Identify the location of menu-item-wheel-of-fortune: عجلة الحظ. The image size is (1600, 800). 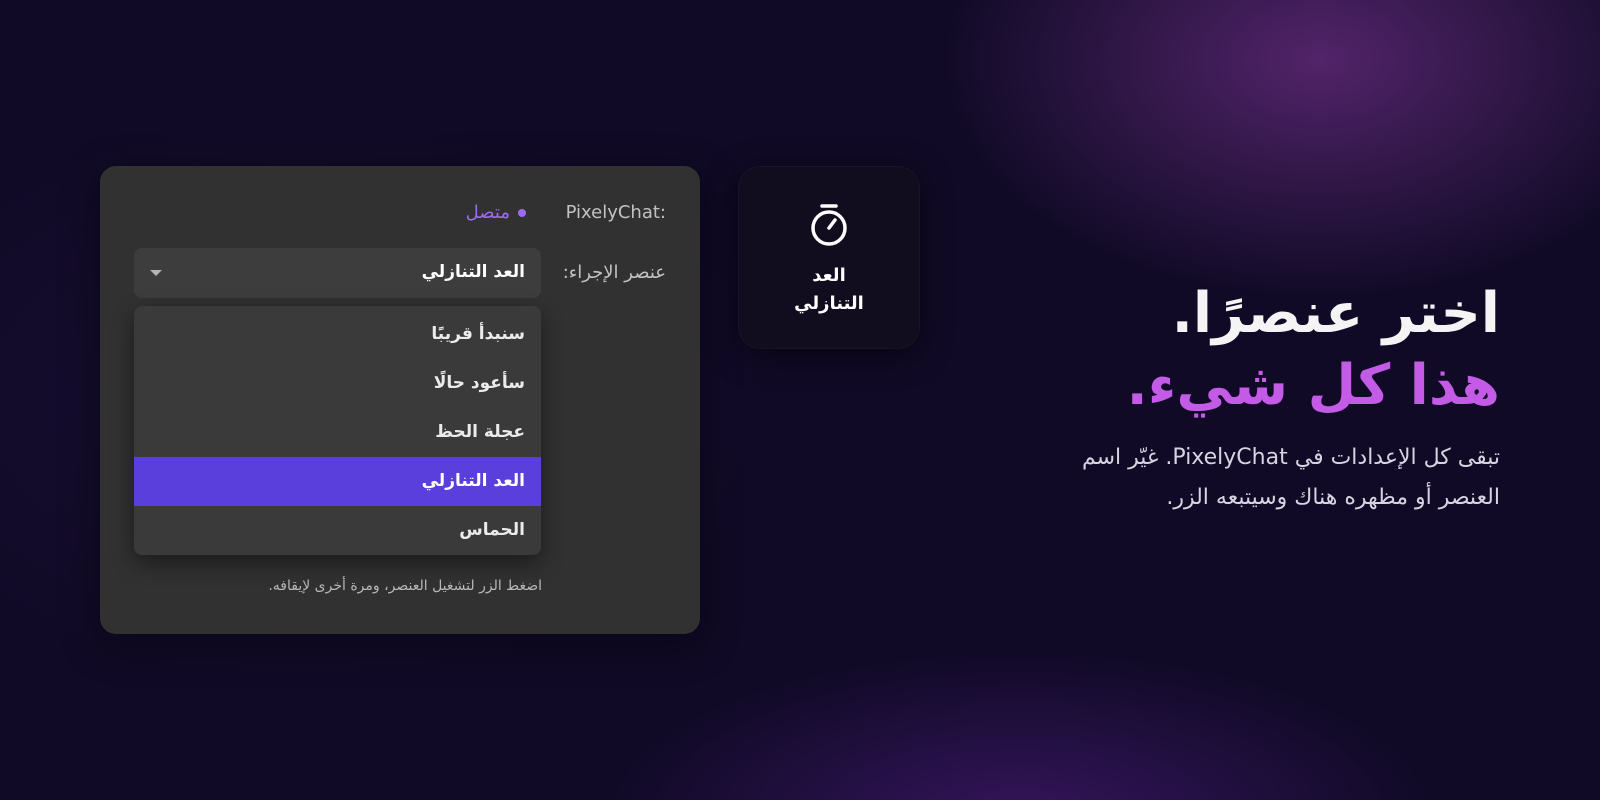
(337, 432).